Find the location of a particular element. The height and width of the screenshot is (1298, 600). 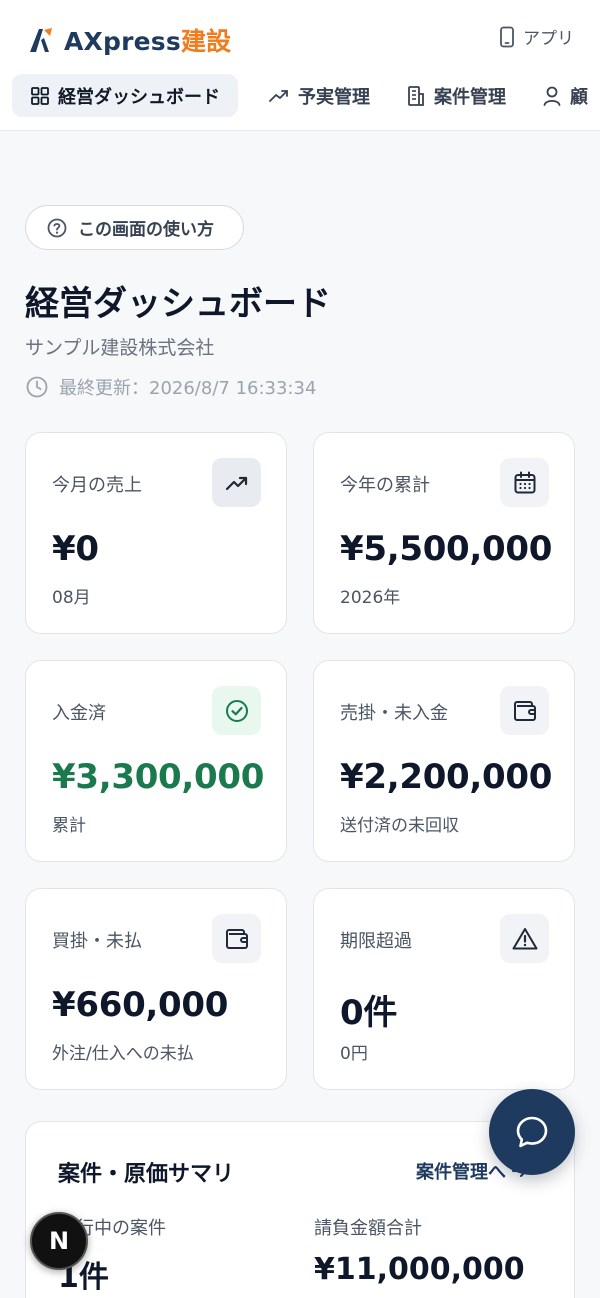

app-header: AXpress建設 アプリ 経営ダッシュボード 予実管理 案件管理 顧 is located at coordinates (300, 65).